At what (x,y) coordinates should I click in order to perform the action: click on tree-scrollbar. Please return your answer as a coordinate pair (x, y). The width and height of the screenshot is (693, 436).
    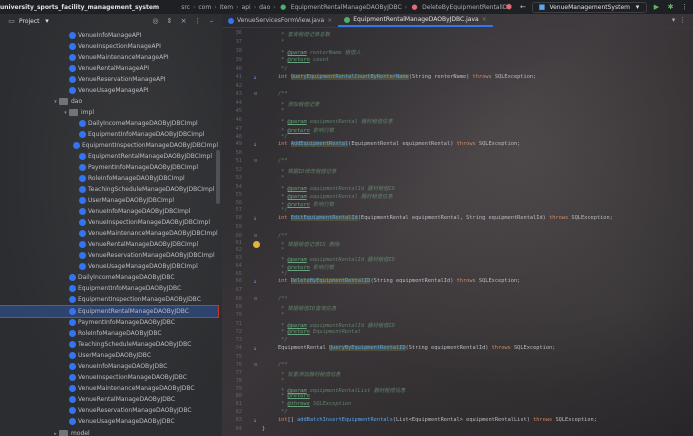
    Looking at the image, I should click on (218, 177).